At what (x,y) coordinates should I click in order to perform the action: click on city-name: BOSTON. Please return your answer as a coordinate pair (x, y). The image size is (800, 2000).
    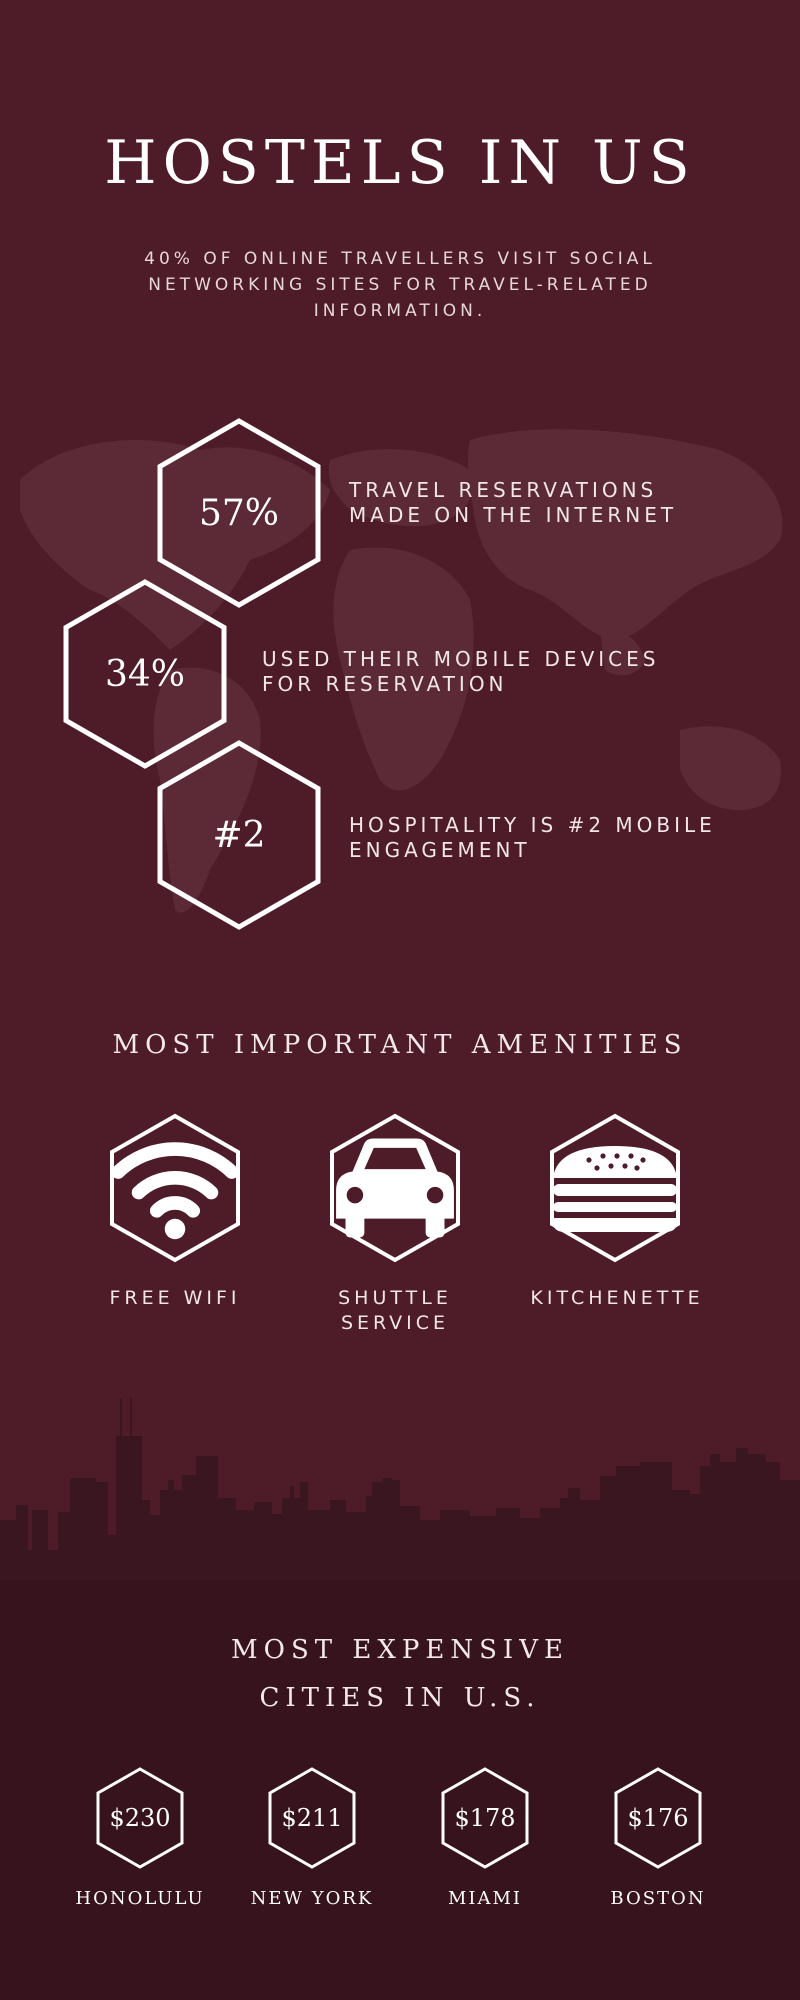
    Looking at the image, I should click on (658, 1898).